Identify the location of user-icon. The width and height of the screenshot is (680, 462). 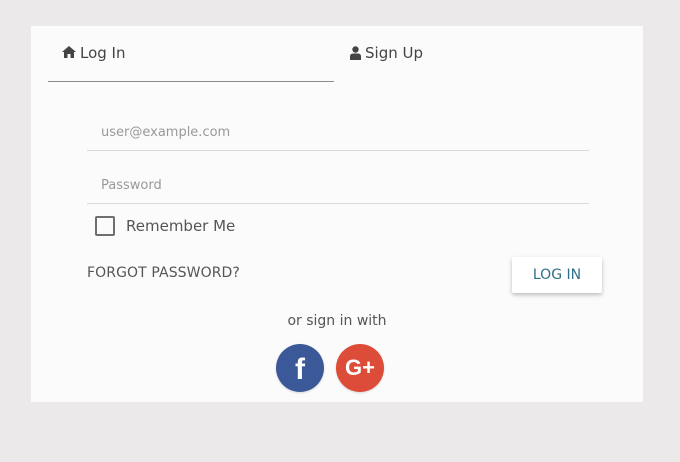
(355, 54).